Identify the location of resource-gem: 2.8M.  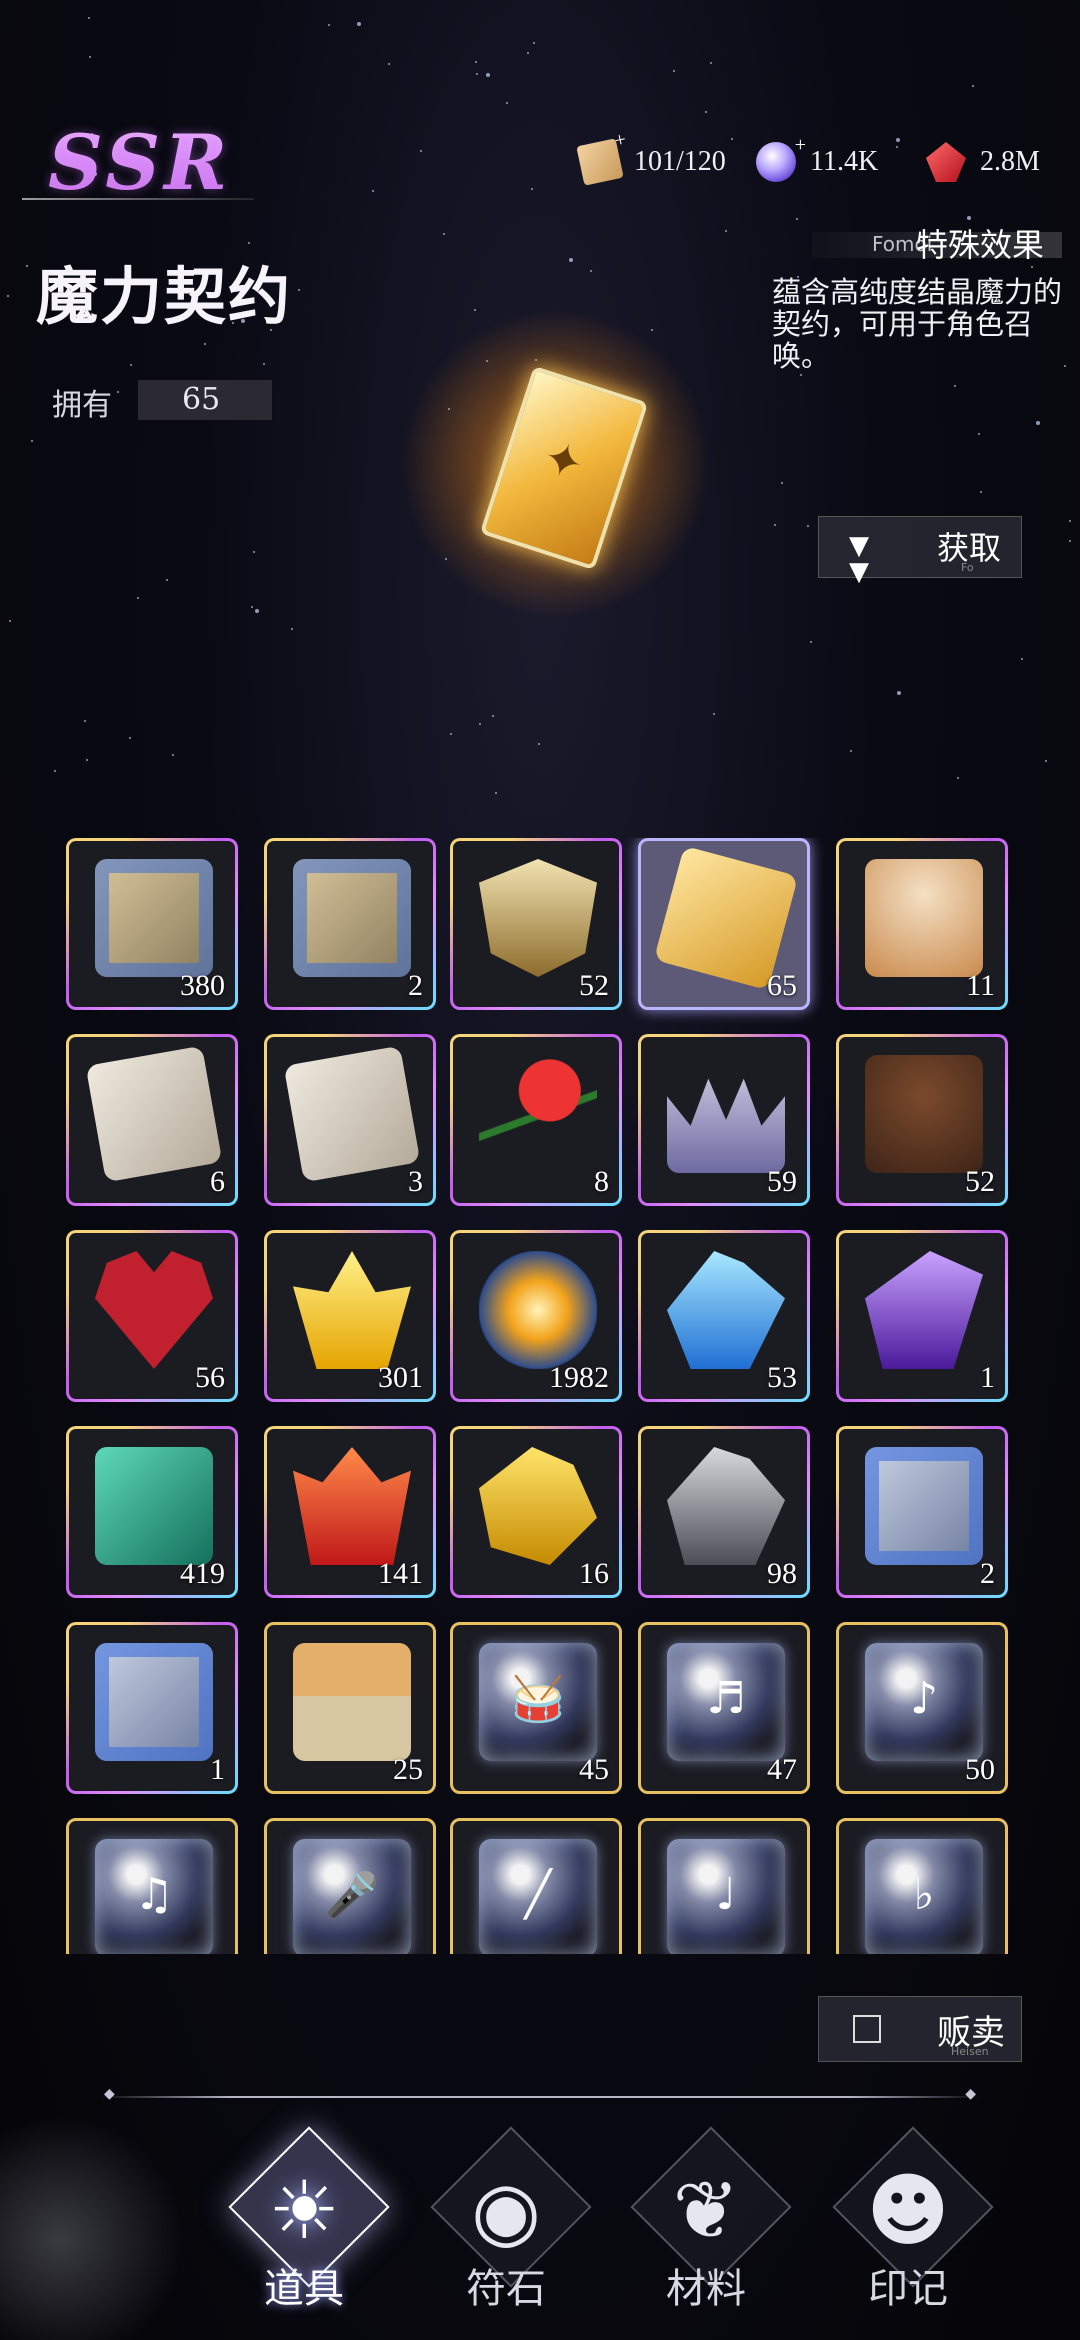
(983, 162).